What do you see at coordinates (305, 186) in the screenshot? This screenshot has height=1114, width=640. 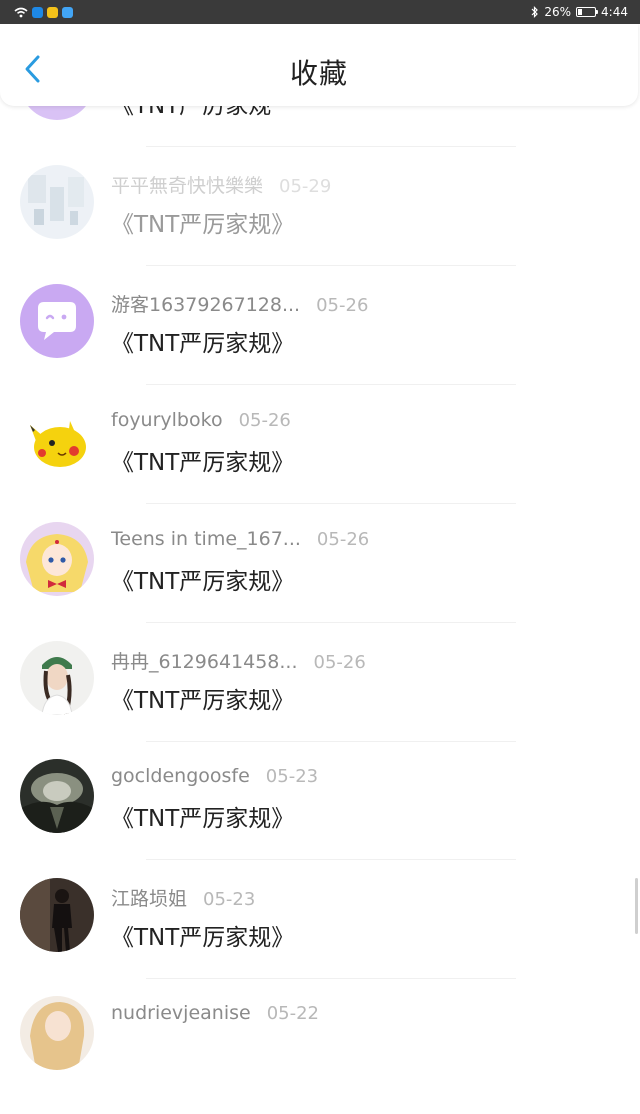 I see `date-label: 05-29` at bounding box center [305, 186].